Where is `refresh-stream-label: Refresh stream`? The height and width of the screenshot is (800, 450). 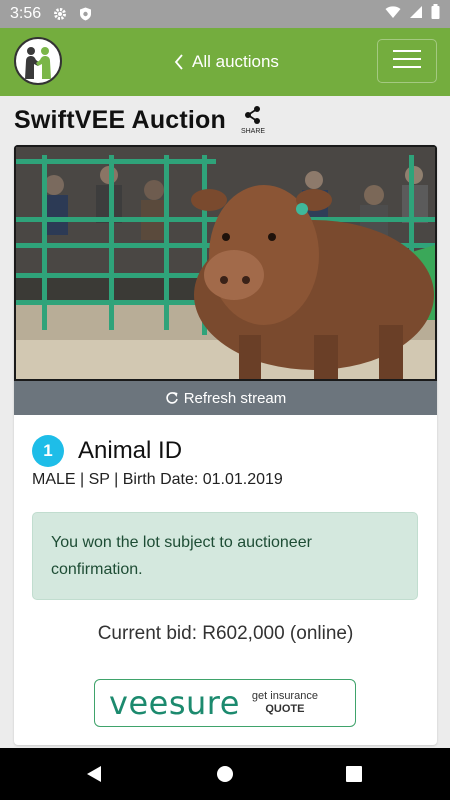 refresh-stream-label: Refresh stream is located at coordinates (235, 398).